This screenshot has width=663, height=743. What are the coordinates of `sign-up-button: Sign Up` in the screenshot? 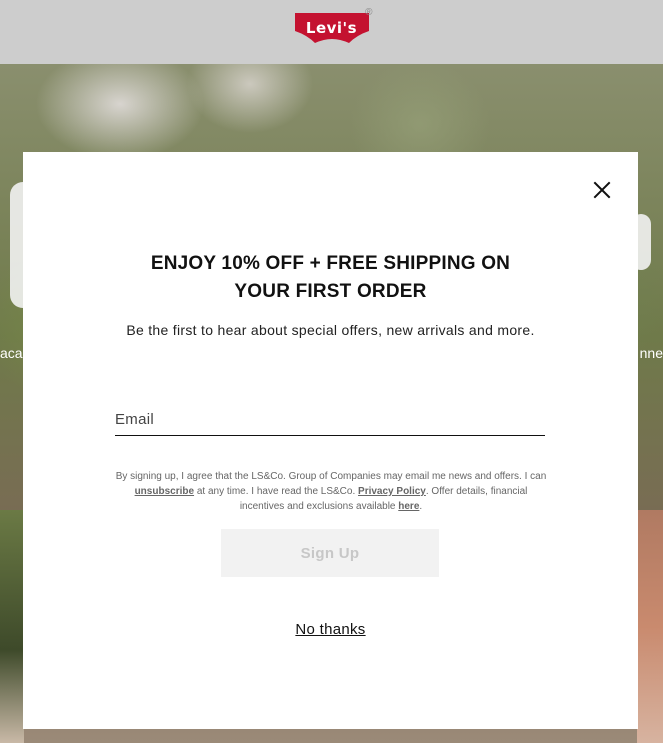 It's located at (330, 553).